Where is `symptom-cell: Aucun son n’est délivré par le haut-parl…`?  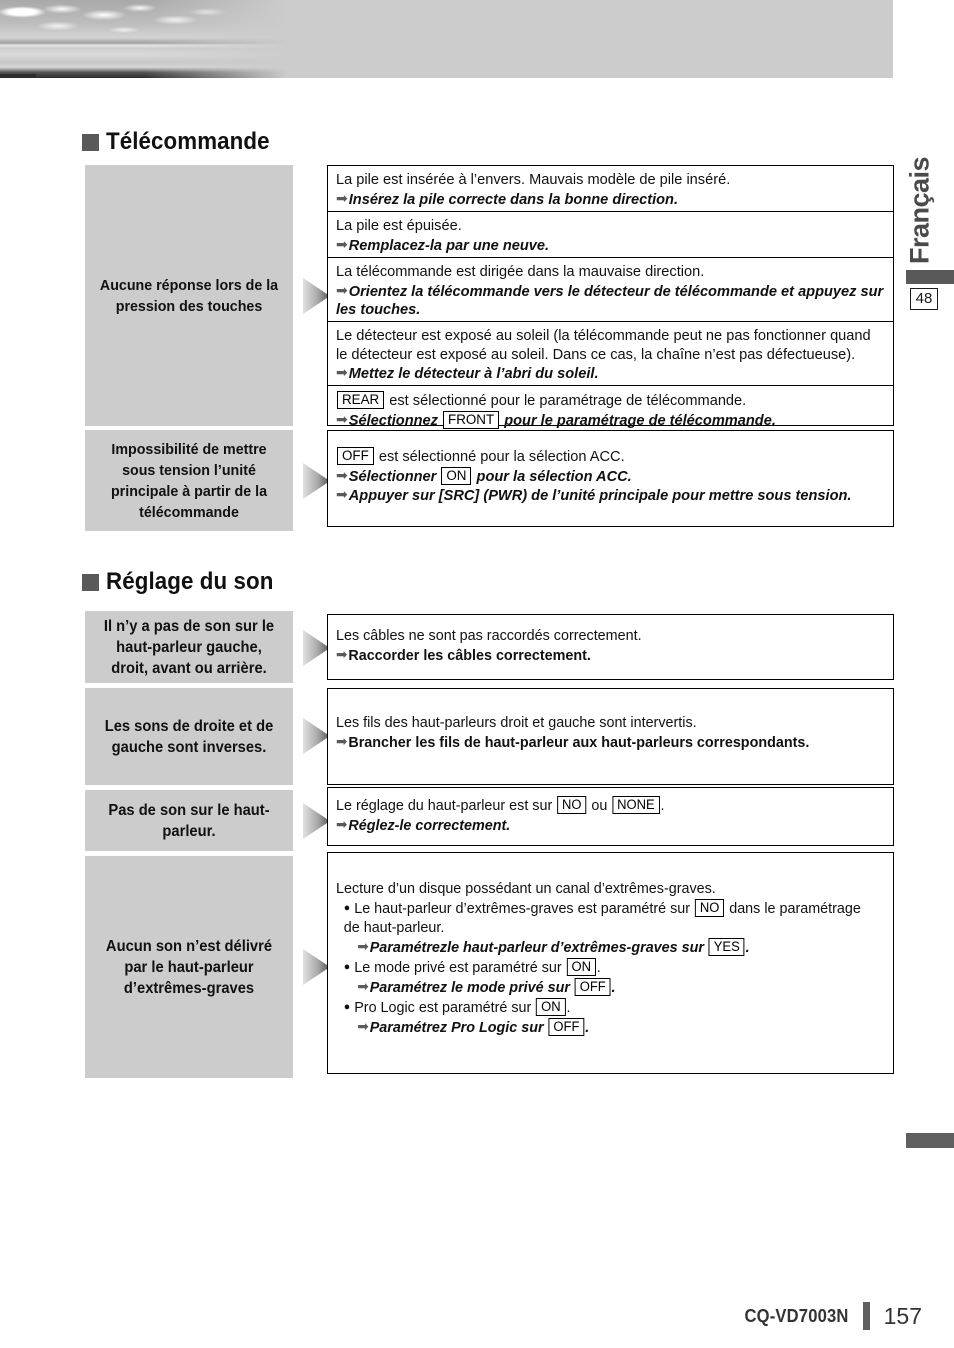
symptom-cell: Aucun son n’est délivré par le haut-parl… is located at coordinates (189, 967).